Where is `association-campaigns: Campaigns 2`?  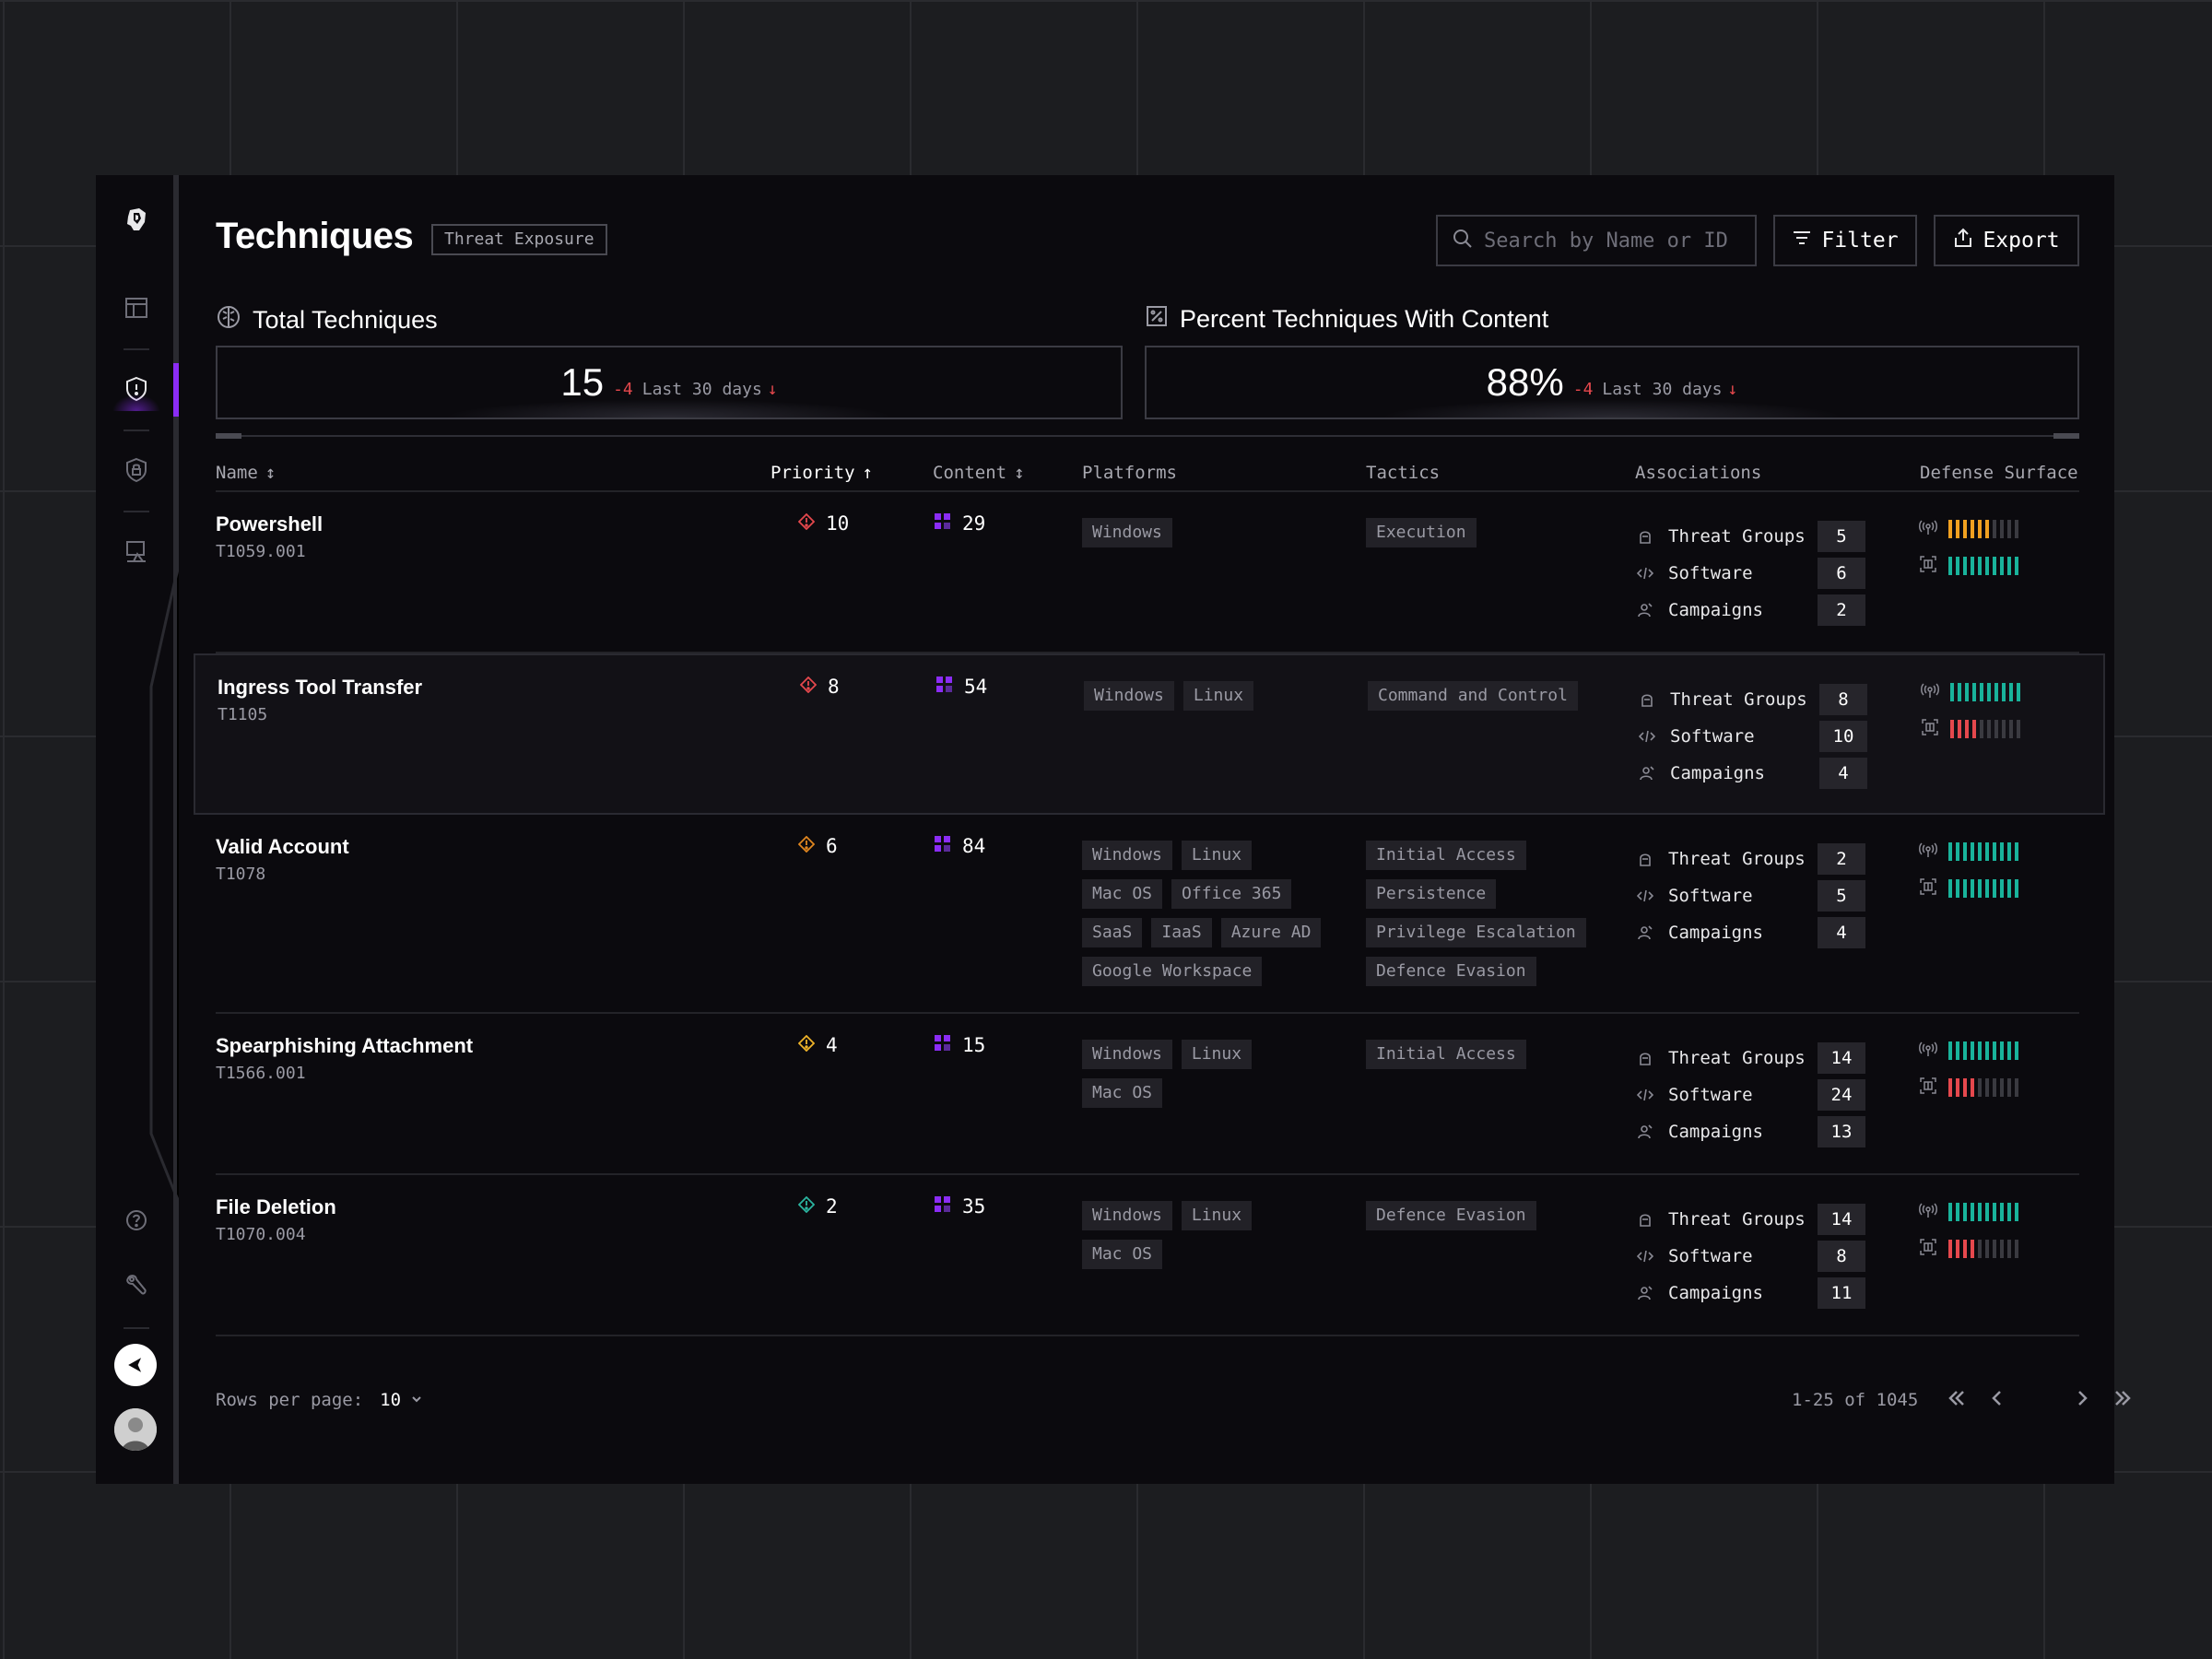
association-campaigns: Campaigns 2 is located at coordinates (1755, 610).